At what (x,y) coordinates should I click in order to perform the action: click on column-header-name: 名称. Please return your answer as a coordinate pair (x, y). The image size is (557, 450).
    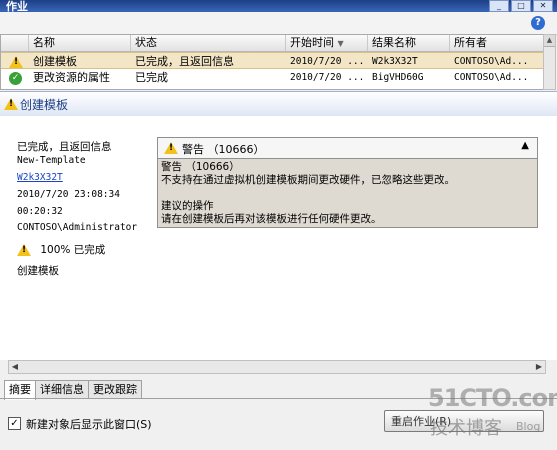
    Looking at the image, I should click on (80, 43).